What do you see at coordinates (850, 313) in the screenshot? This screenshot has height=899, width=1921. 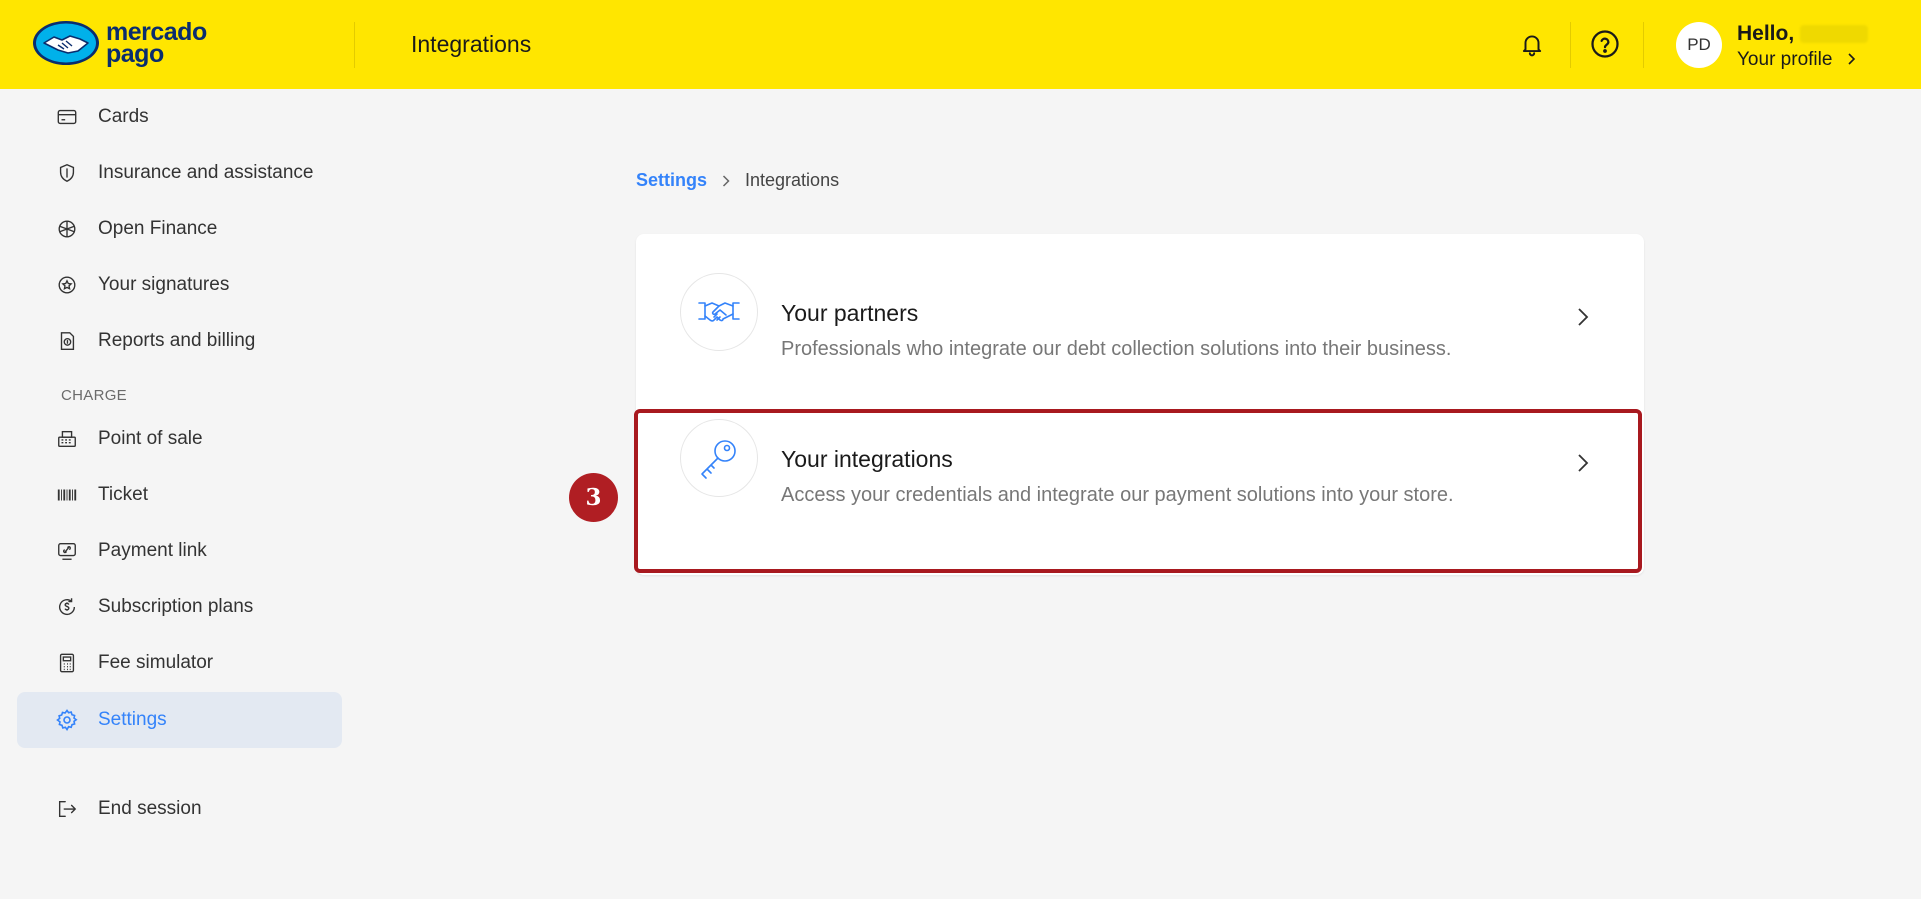 I see `option-title: Your partners` at bounding box center [850, 313].